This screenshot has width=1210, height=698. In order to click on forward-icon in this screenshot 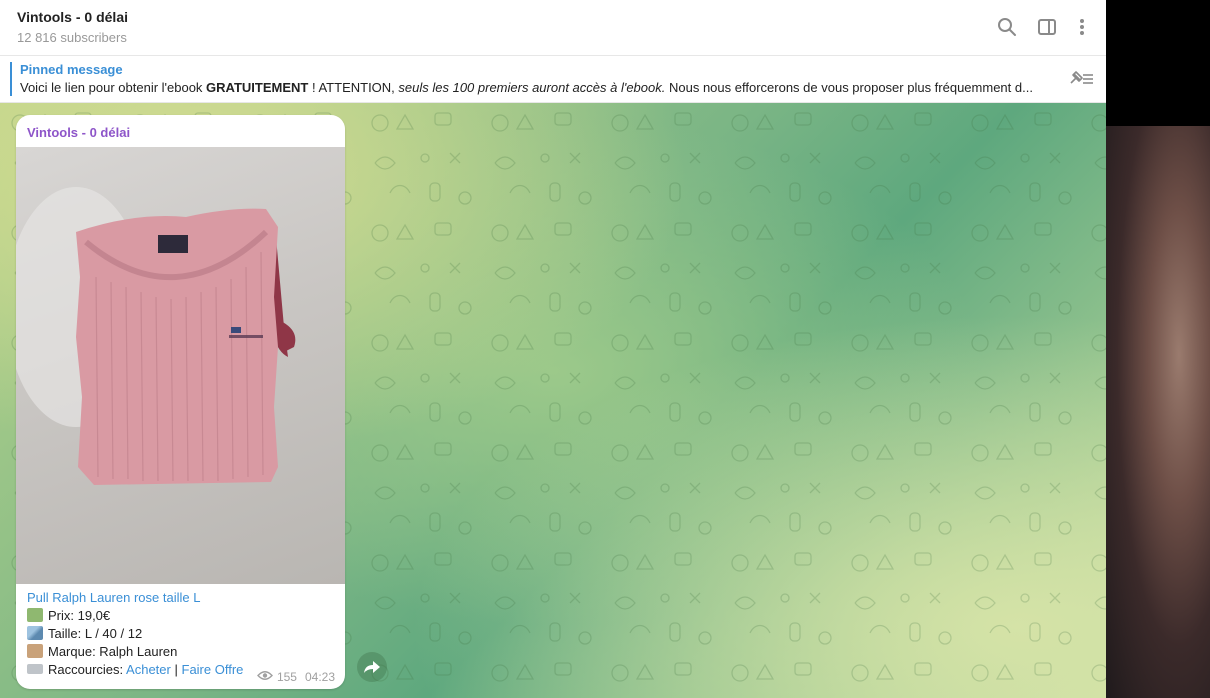, I will do `click(372, 667)`.